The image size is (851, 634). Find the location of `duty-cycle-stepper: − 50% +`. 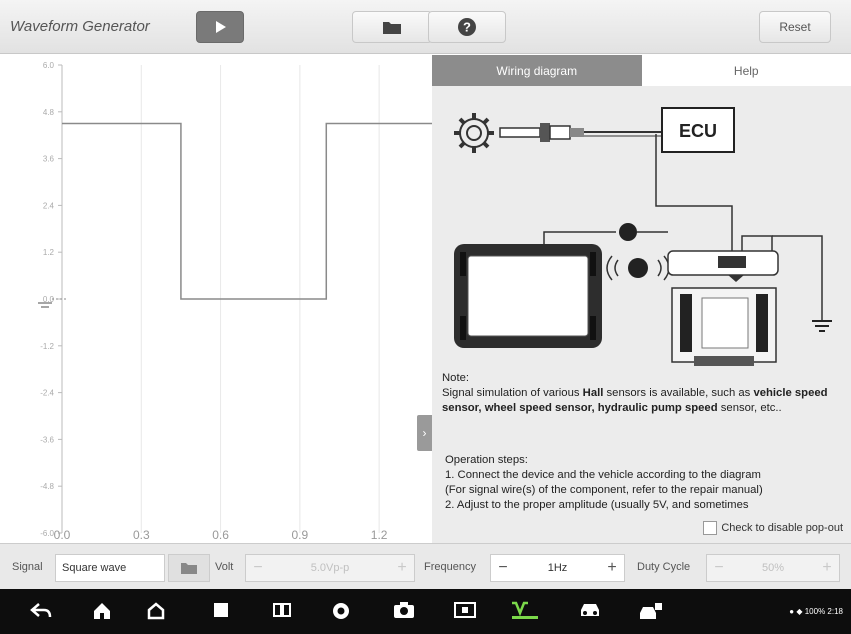

duty-cycle-stepper: − 50% + is located at coordinates (773, 568).